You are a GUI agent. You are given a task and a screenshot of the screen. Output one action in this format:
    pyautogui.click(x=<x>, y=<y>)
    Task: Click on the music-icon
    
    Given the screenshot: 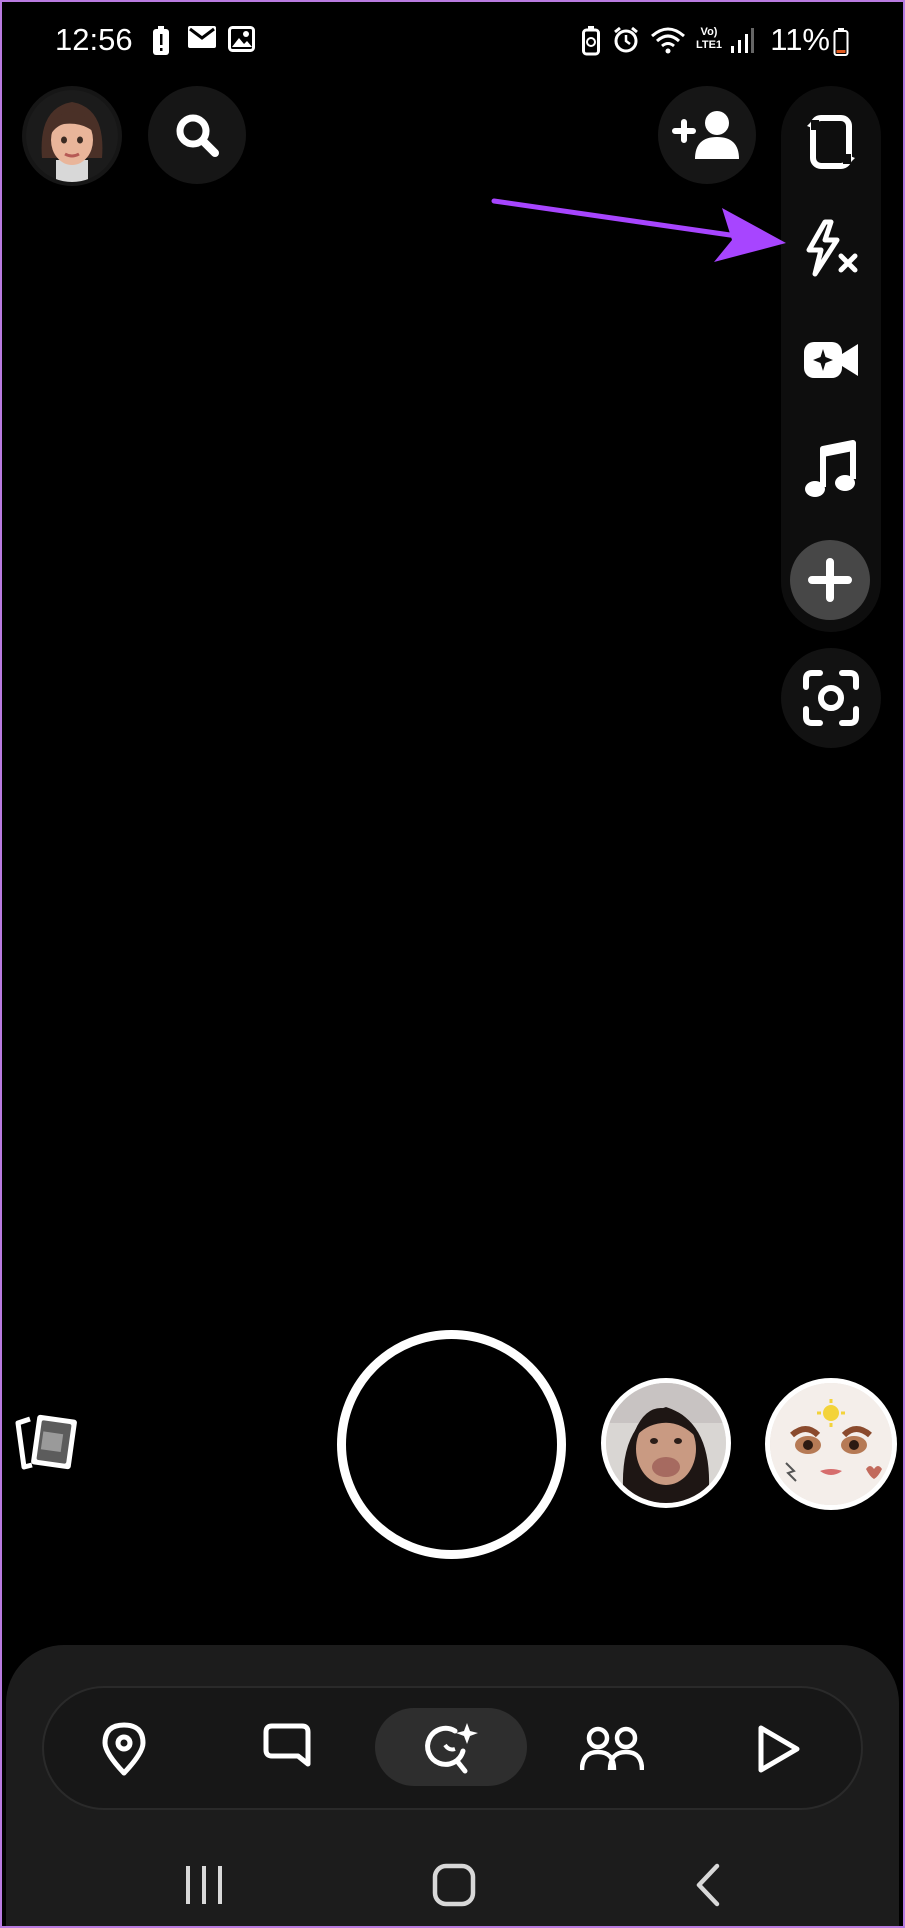 What is the action you would take?
    pyautogui.click(x=830, y=468)
    